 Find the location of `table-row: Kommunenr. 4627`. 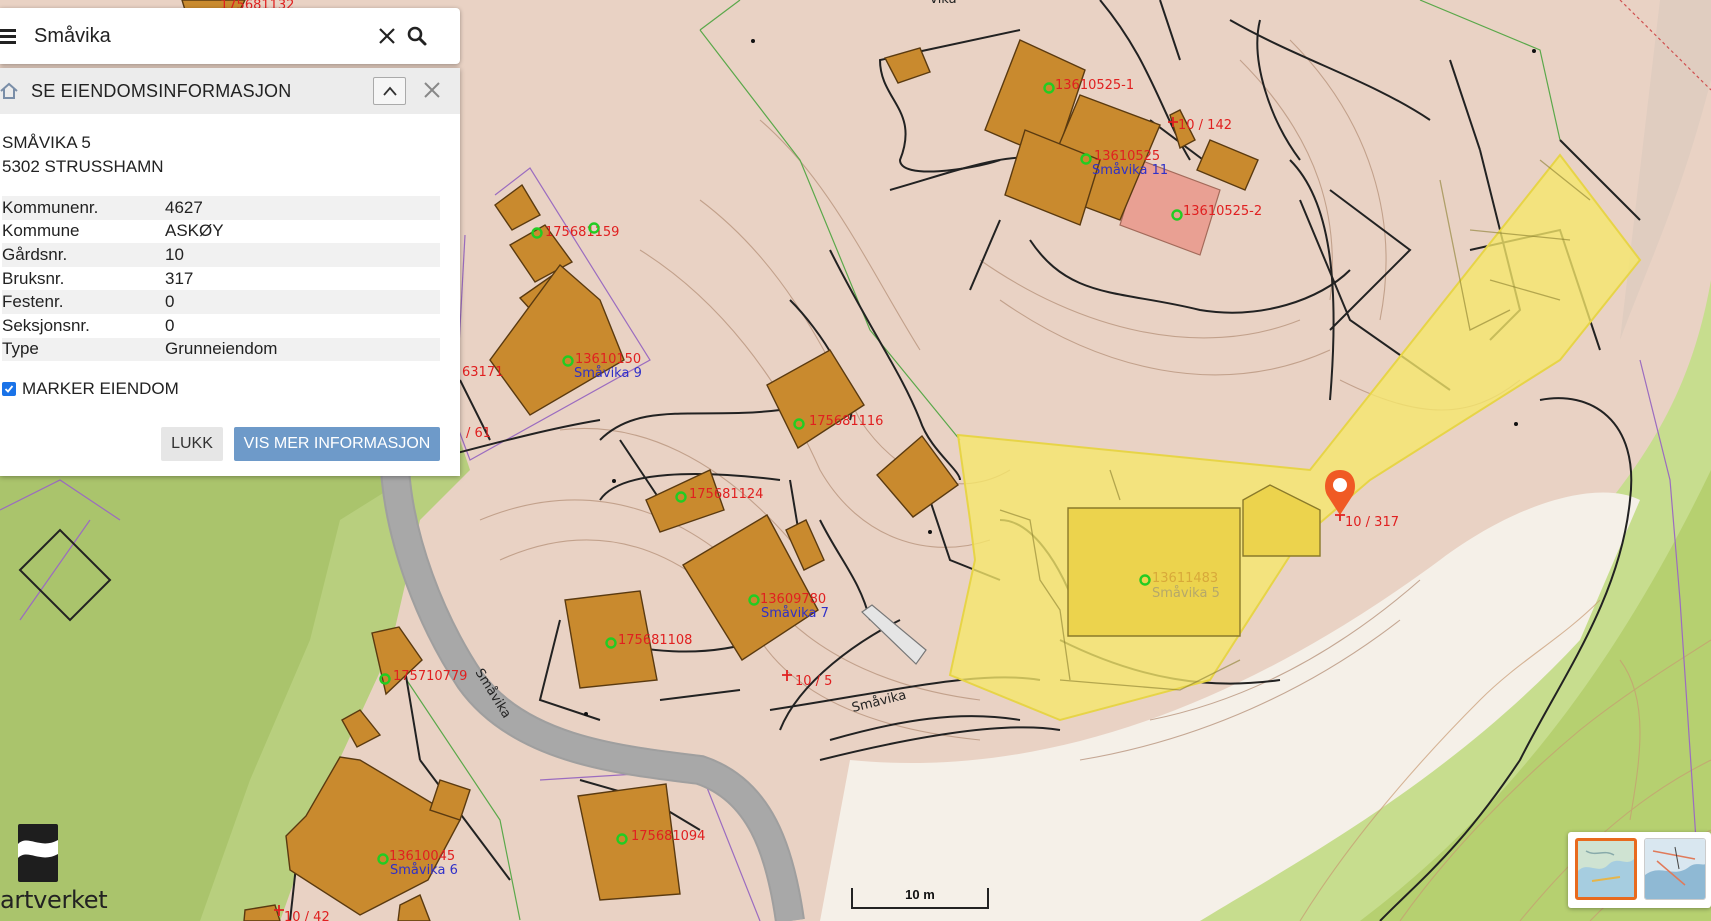

table-row: Kommunenr. 4627 is located at coordinates (221, 208).